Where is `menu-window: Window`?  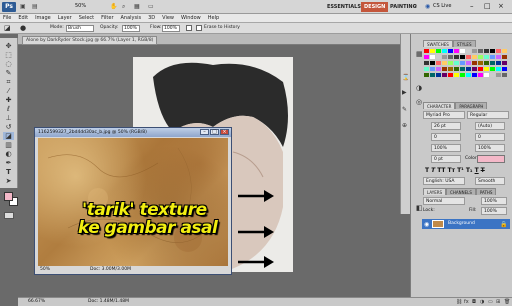
menu-window: Window is located at coordinates (191, 18).